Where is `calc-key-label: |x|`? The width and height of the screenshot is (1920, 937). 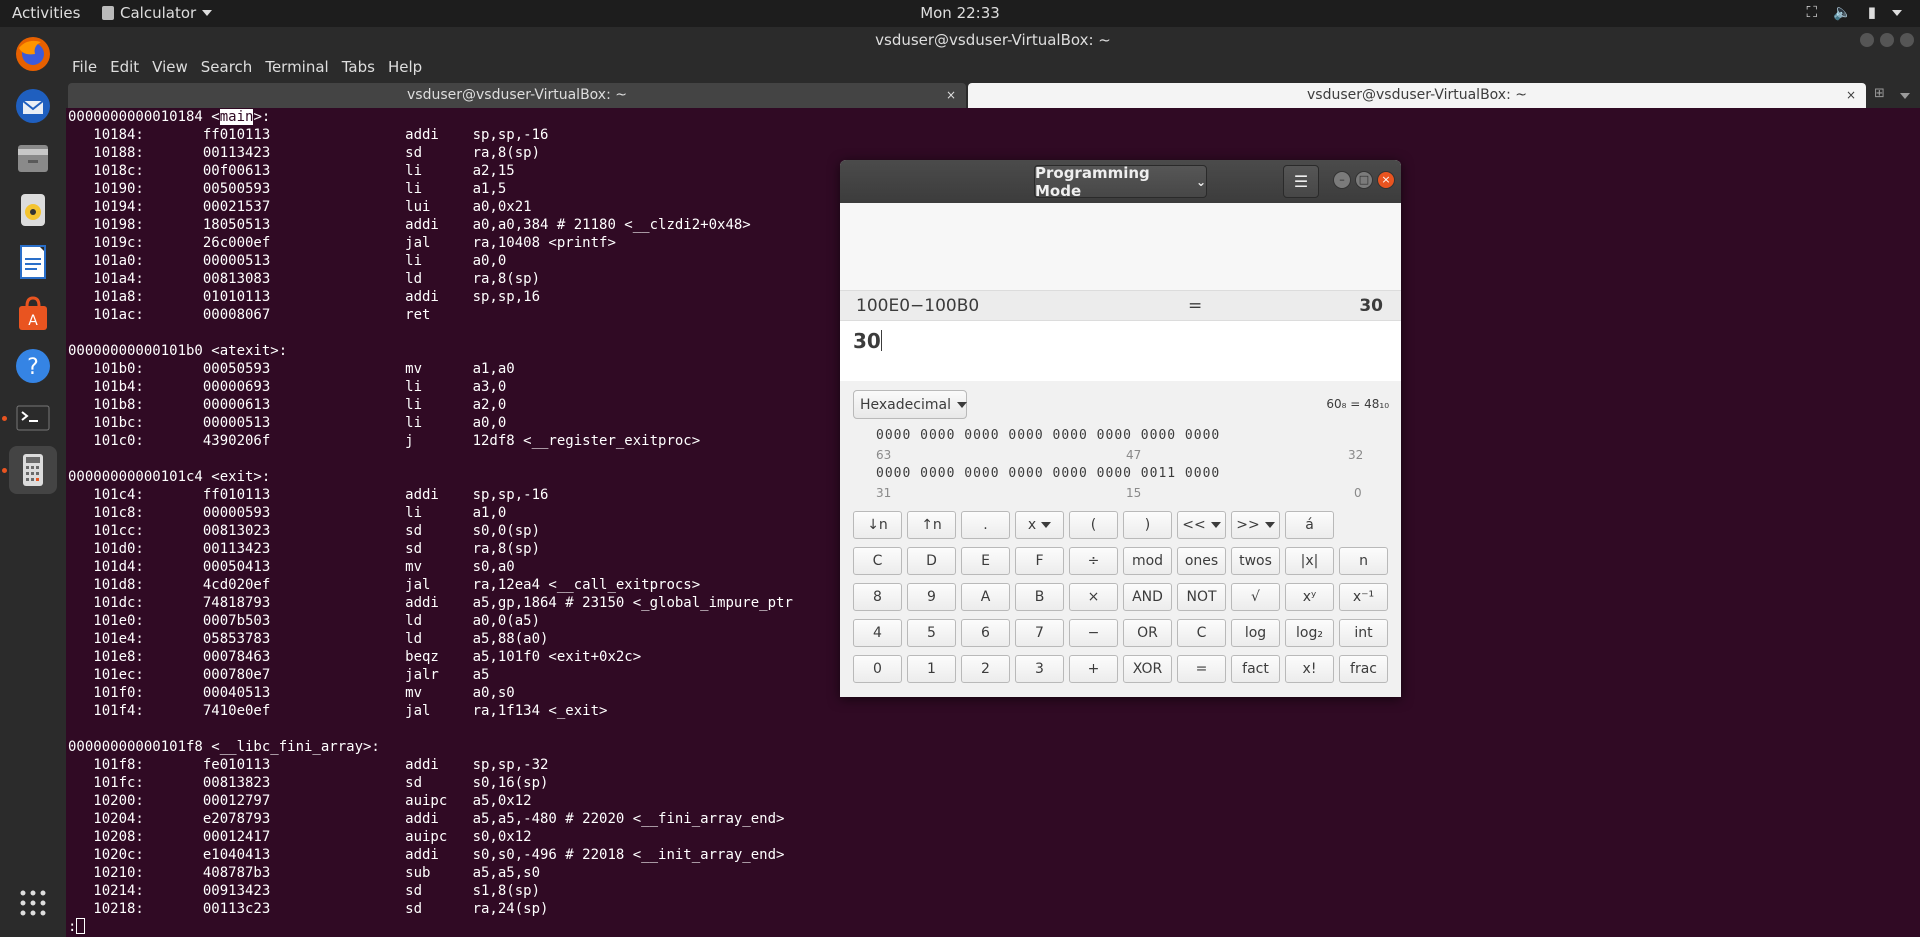
calc-key-label: |x| is located at coordinates (1309, 561).